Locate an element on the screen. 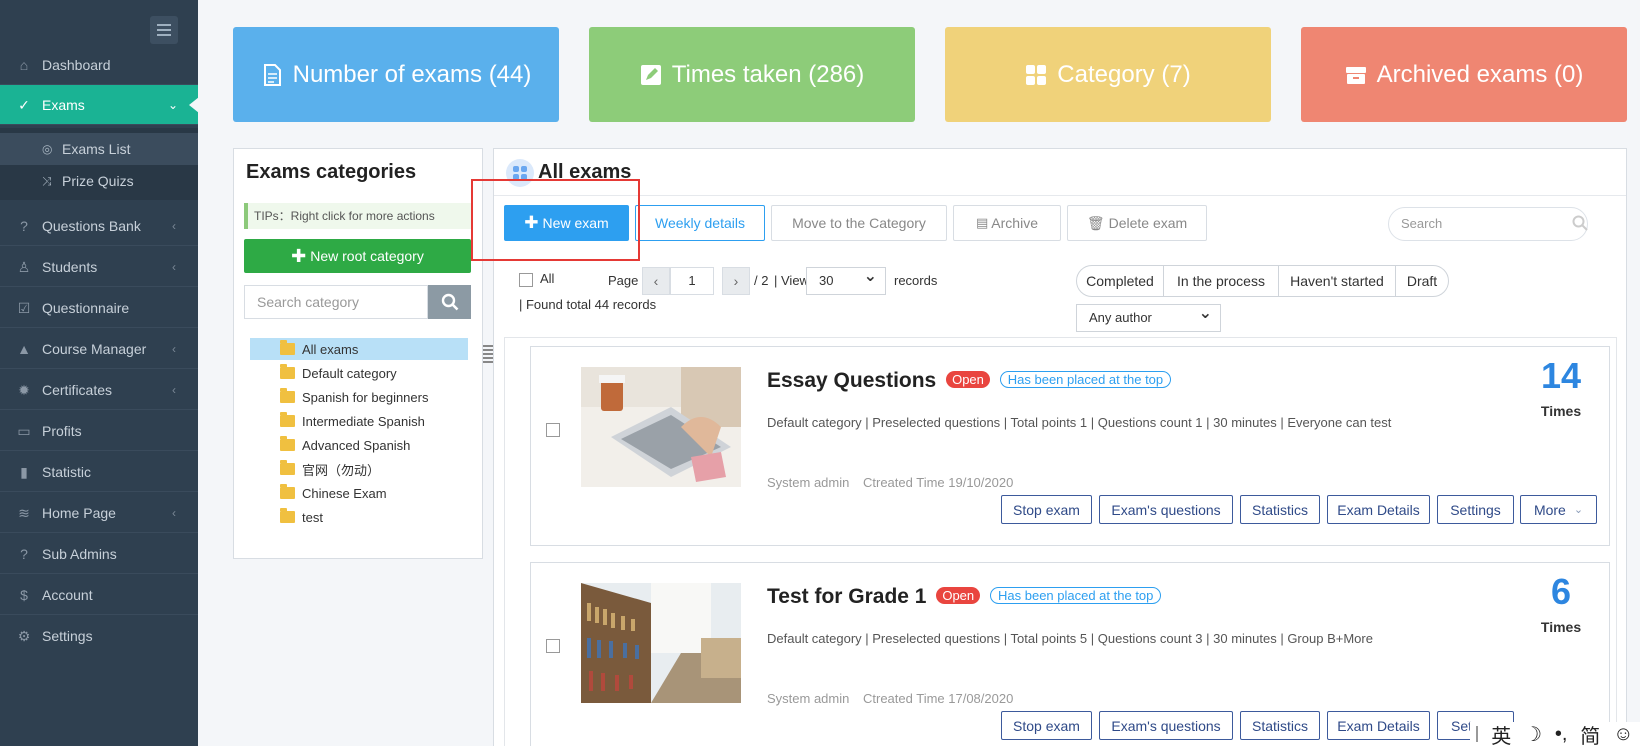 This screenshot has height=746, width=1640. punctuation-icon: •, is located at coordinates (1561, 734).